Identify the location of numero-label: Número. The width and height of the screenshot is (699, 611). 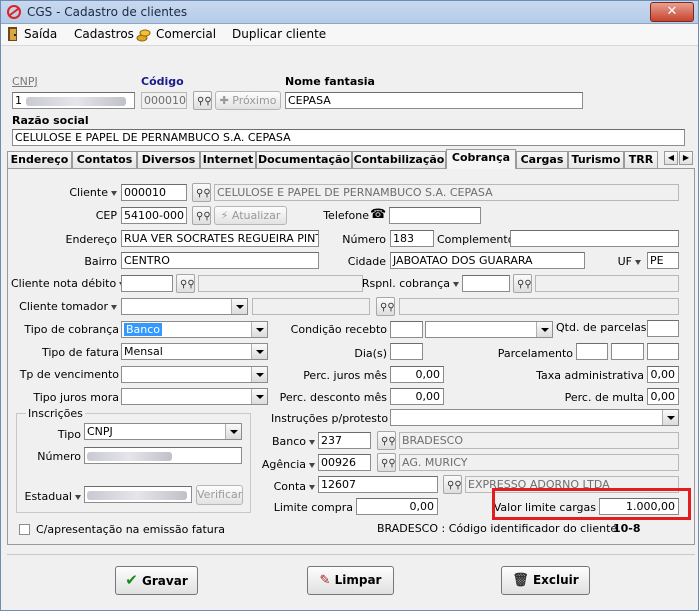
(364, 239).